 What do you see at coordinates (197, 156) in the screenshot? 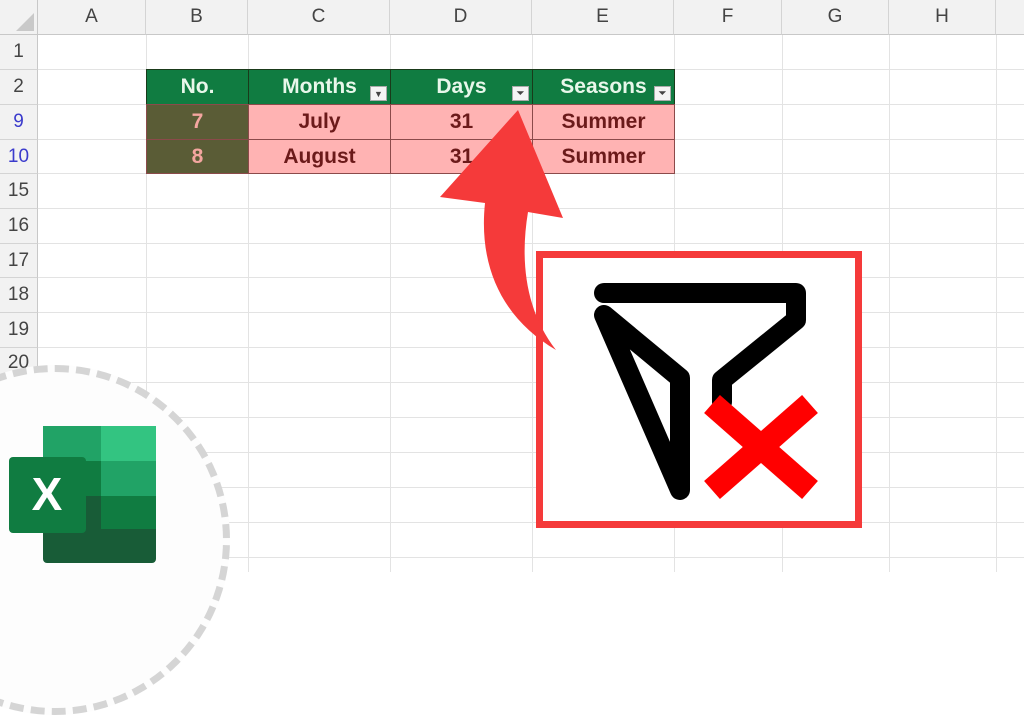
I see `table-cell: 8` at bounding box center [197, 156].